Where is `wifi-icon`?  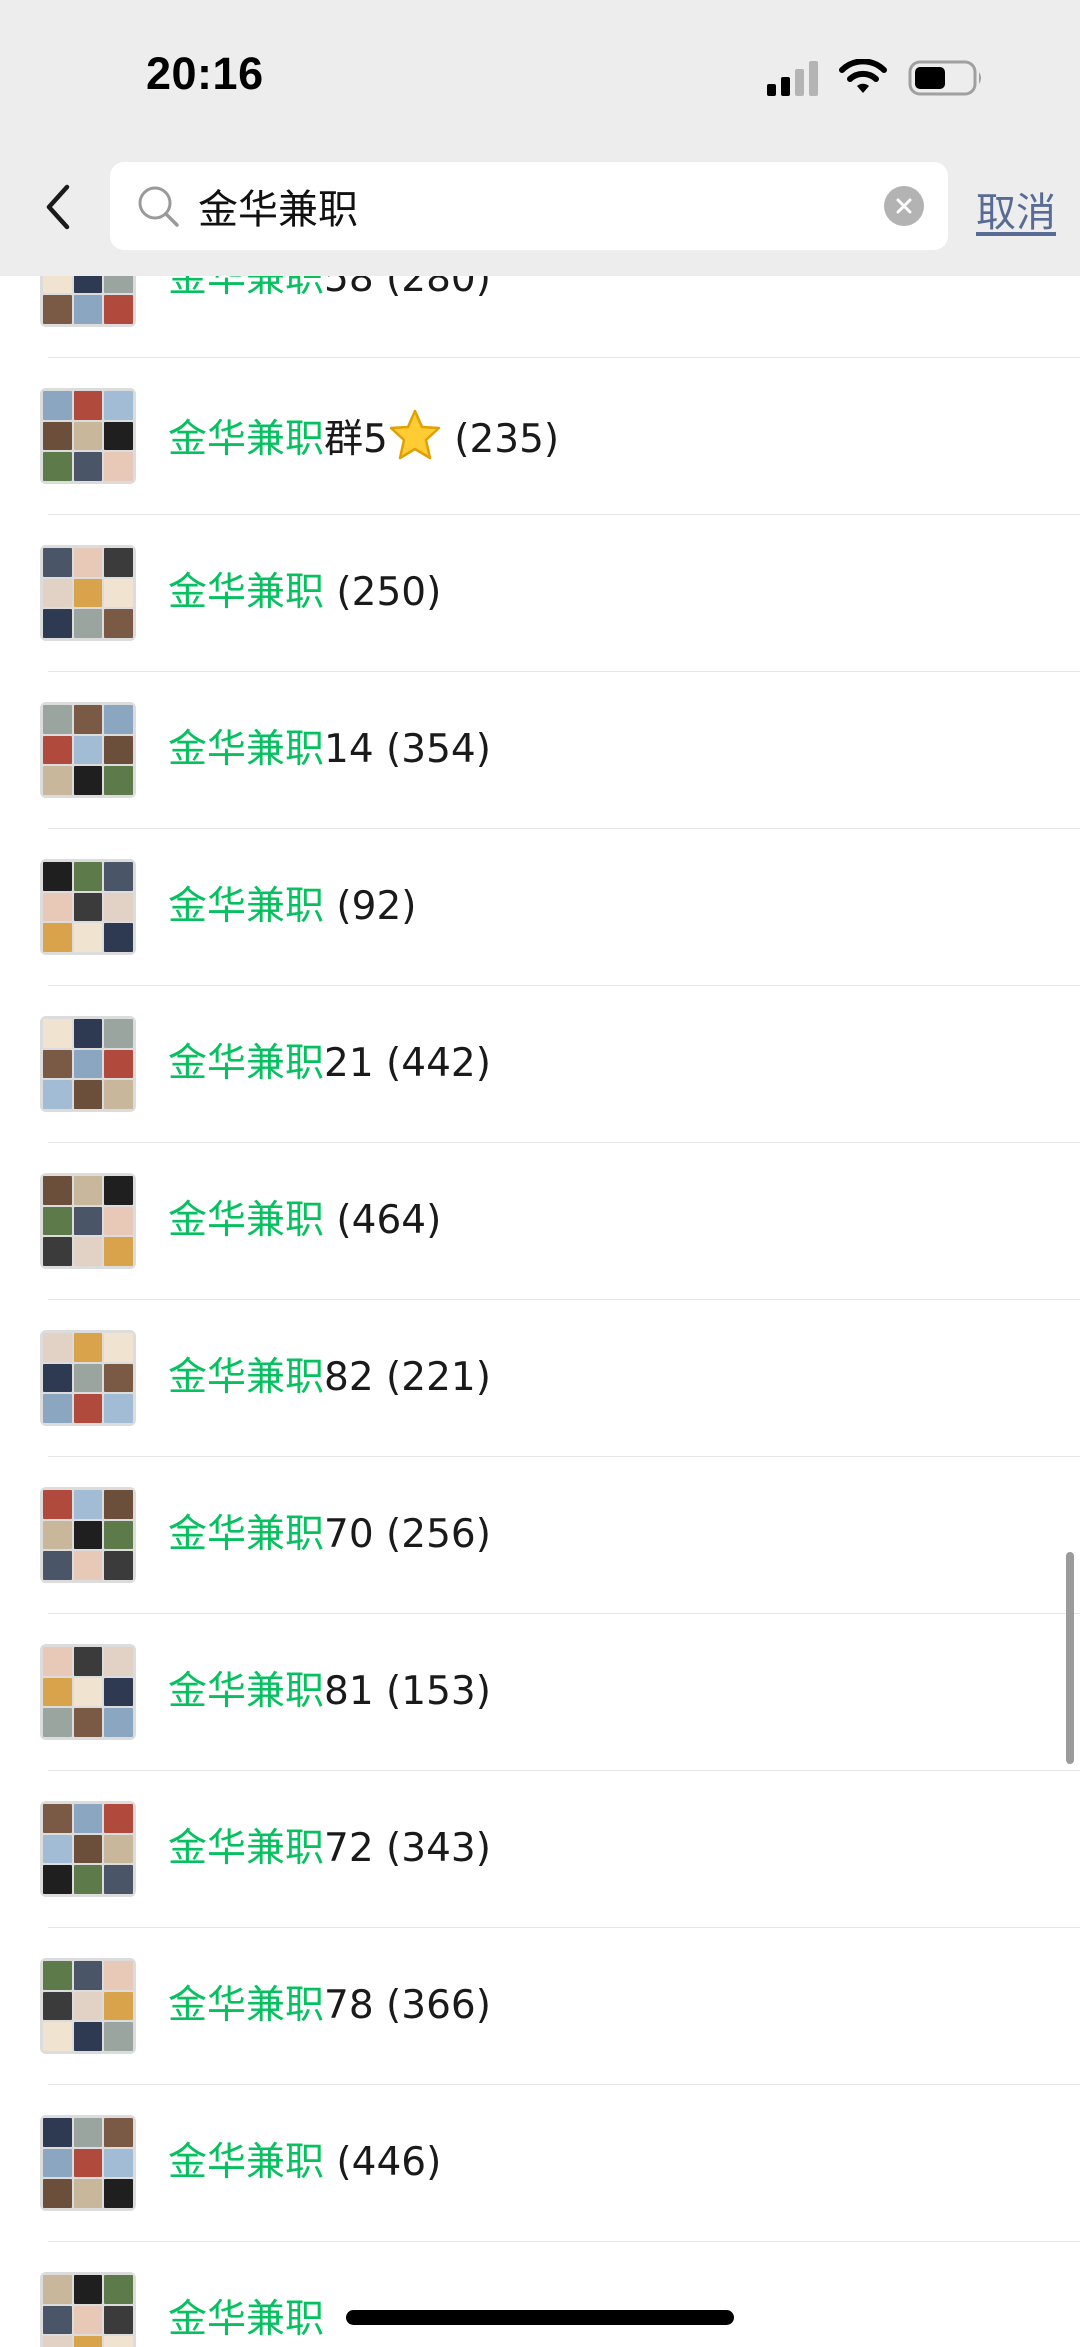
wifi-icon is located at coordinates (863, 78).